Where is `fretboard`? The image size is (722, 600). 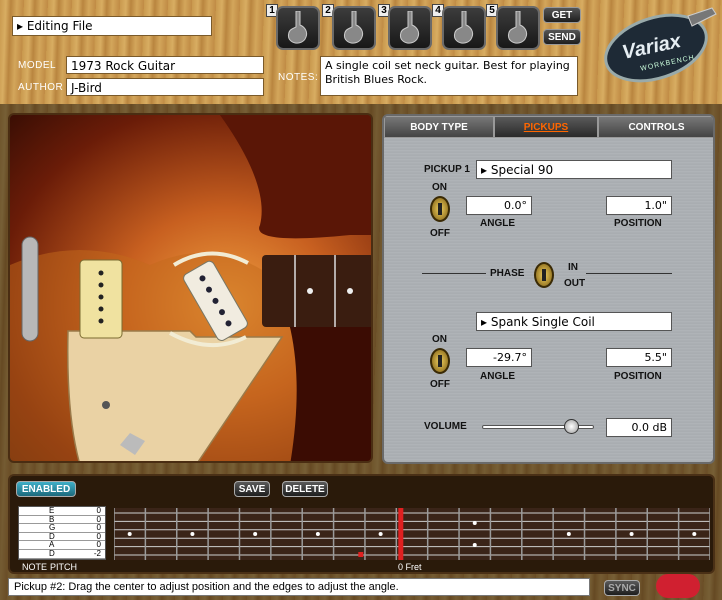 fretboard is located at coordinates (412, 534).